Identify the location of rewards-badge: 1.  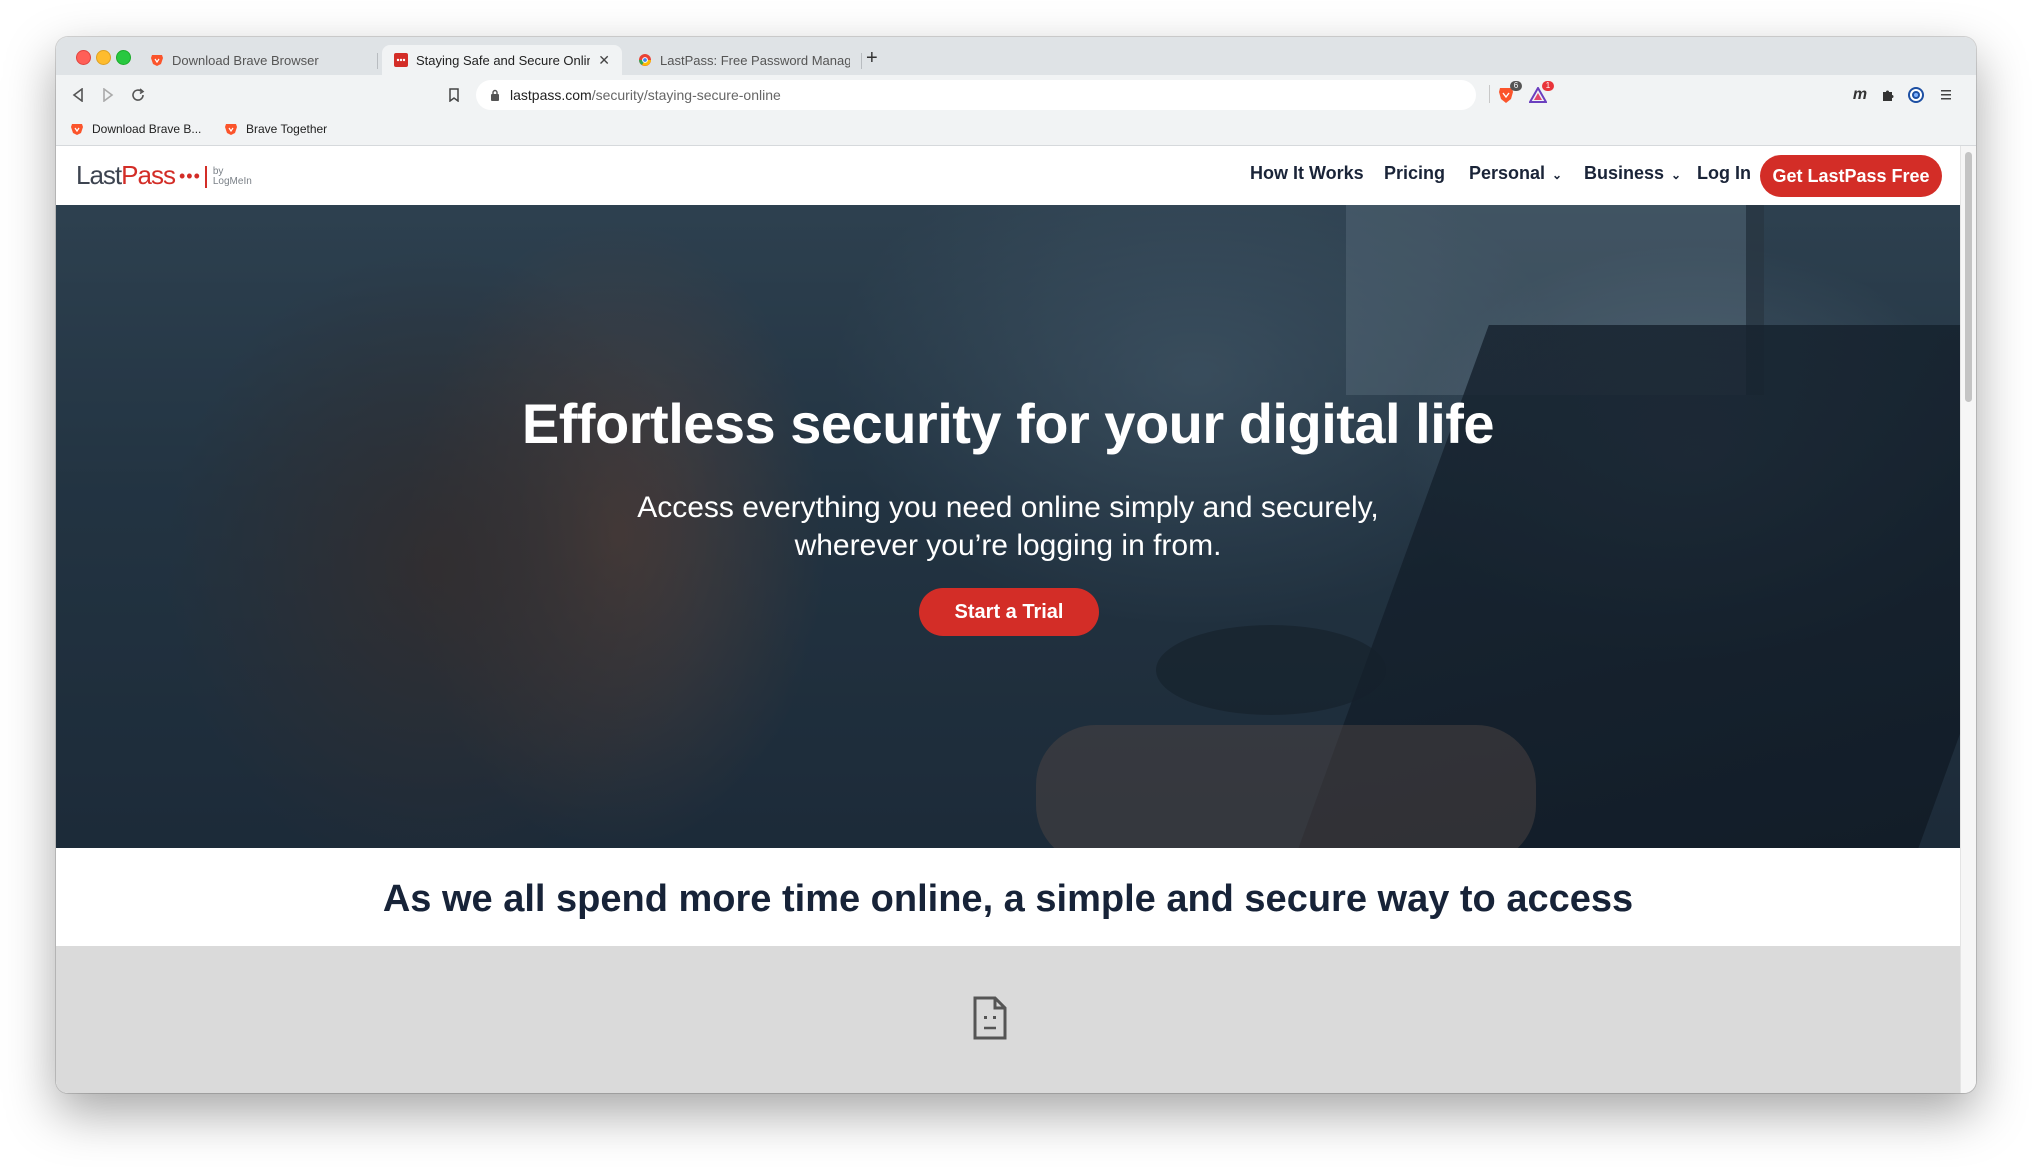
(1548, 86).